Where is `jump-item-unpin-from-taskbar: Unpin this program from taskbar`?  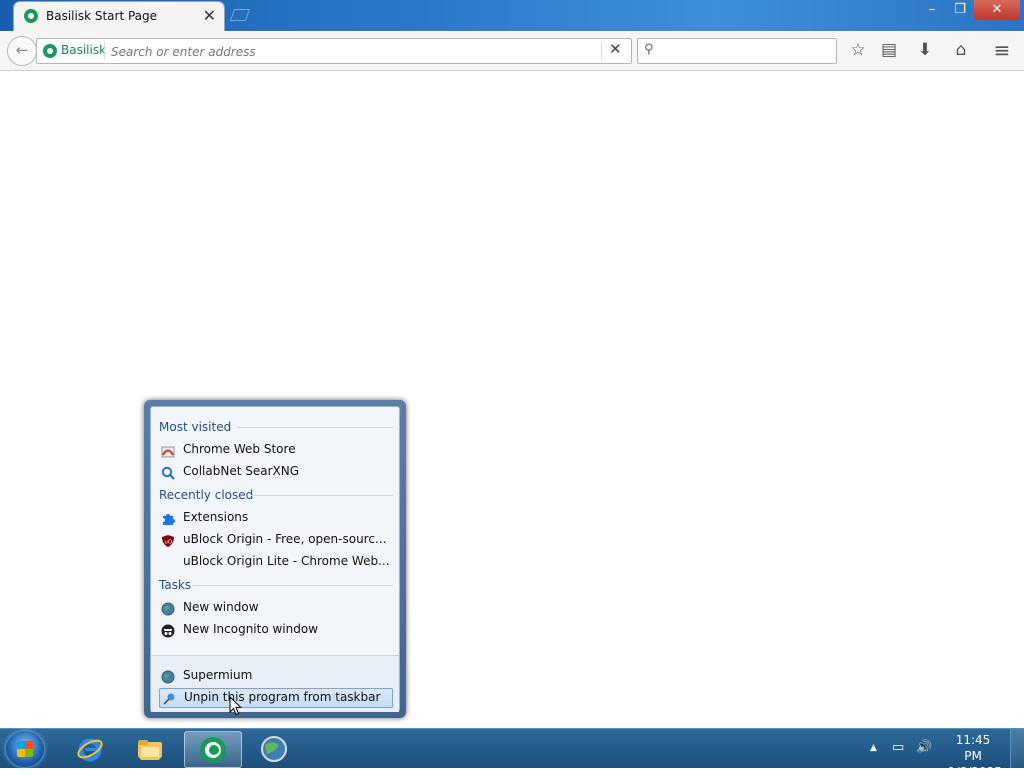
jump-item-unpin-from-taskbar: Unpin this program from taskbar is located at coordinates (276, 698).